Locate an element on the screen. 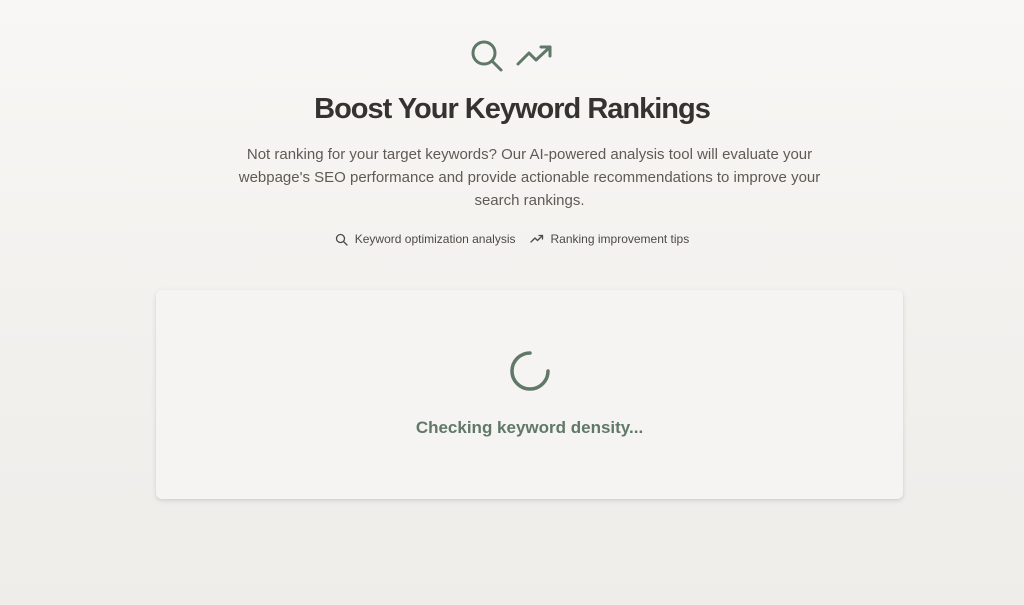  feature-label: Keyword optimization analysis is located at coordinates (435, 239).